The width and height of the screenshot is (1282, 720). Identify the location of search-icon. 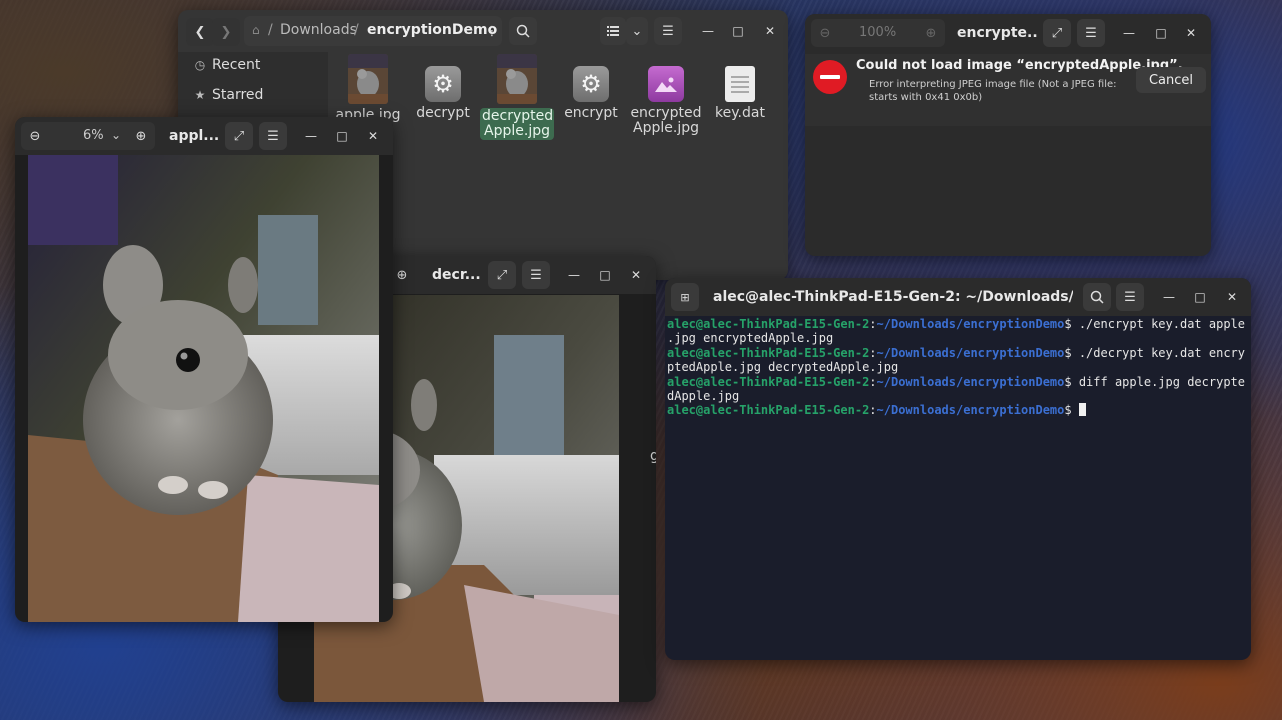
(523, 31).